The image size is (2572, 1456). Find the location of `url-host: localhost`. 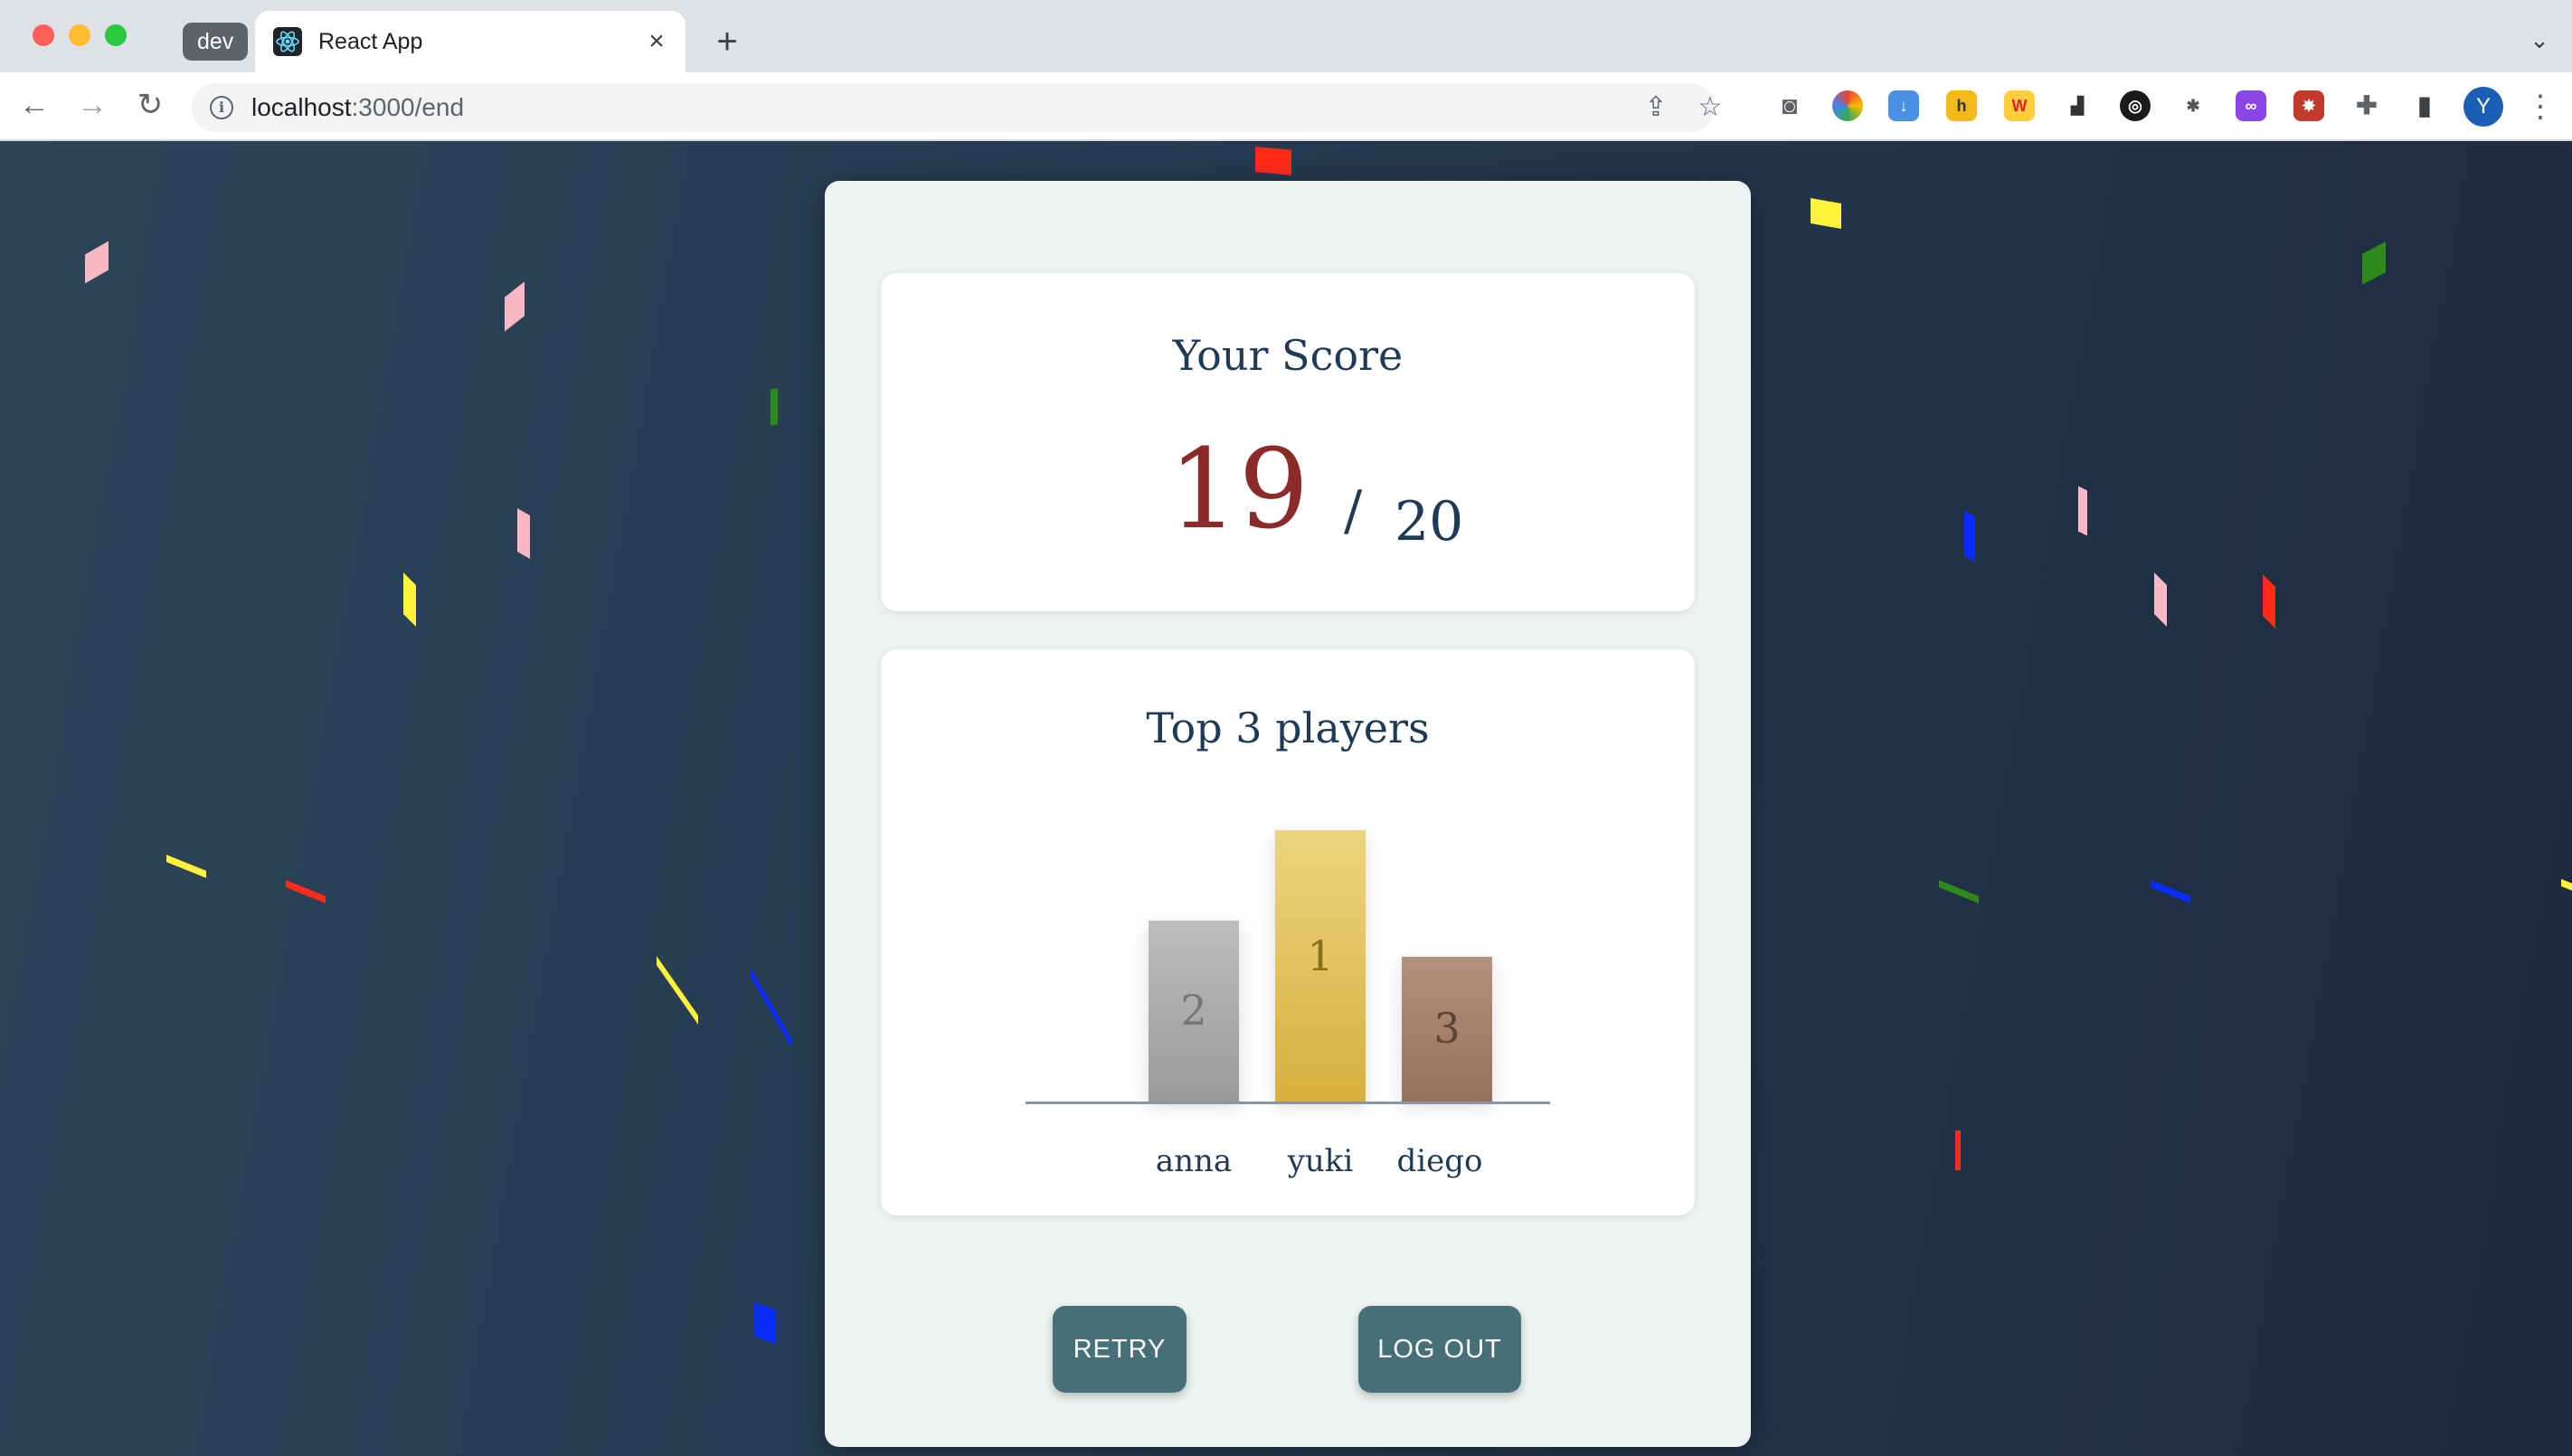

url-host: localhost is located at coordinates (301, 107).